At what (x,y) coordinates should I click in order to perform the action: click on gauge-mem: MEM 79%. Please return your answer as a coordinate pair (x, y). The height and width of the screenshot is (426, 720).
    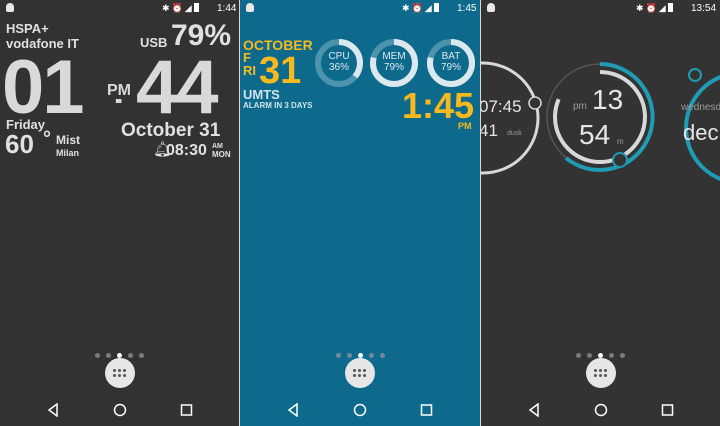
    Looking at the image, I should click on (394, 63).